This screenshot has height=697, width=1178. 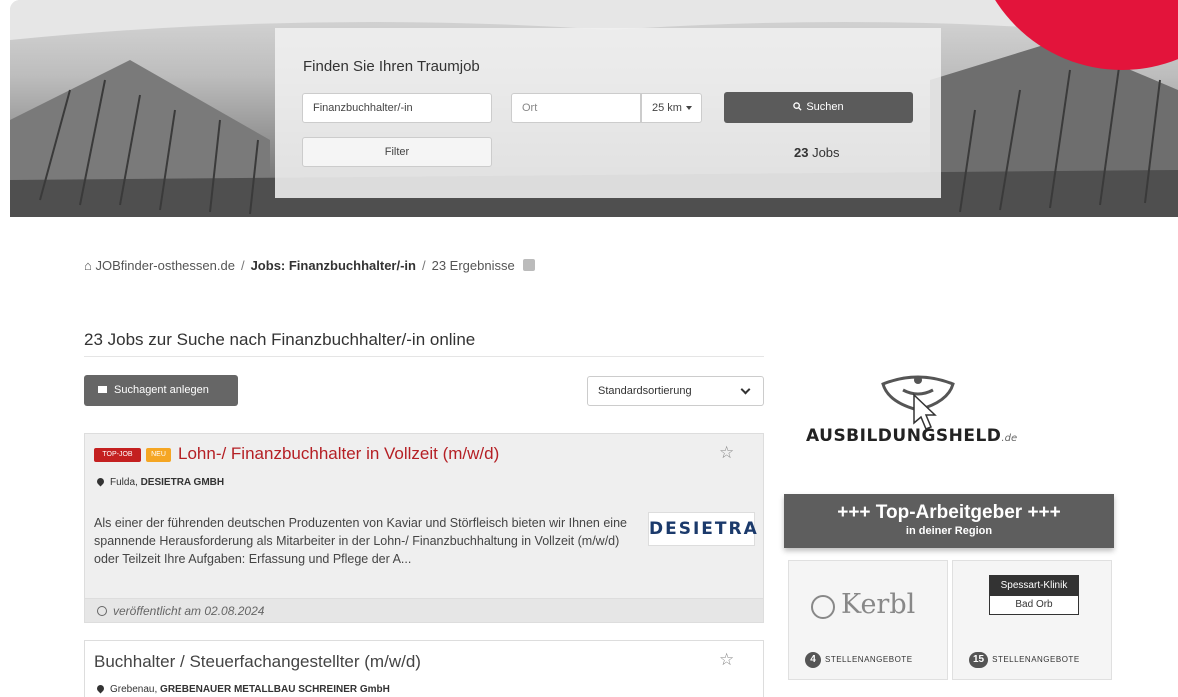 I want to click on employer-name-bottom: Bad Orb, so click(x=1034, y=604).